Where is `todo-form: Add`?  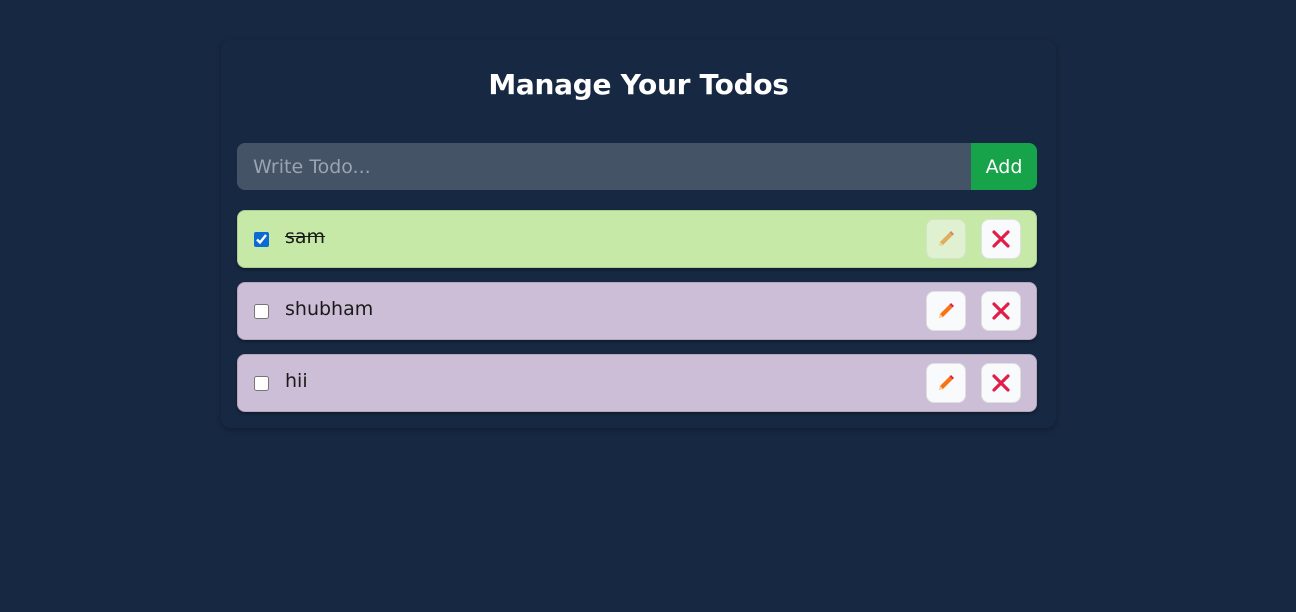
todo-form: Add is located at coordinates (637, 166).